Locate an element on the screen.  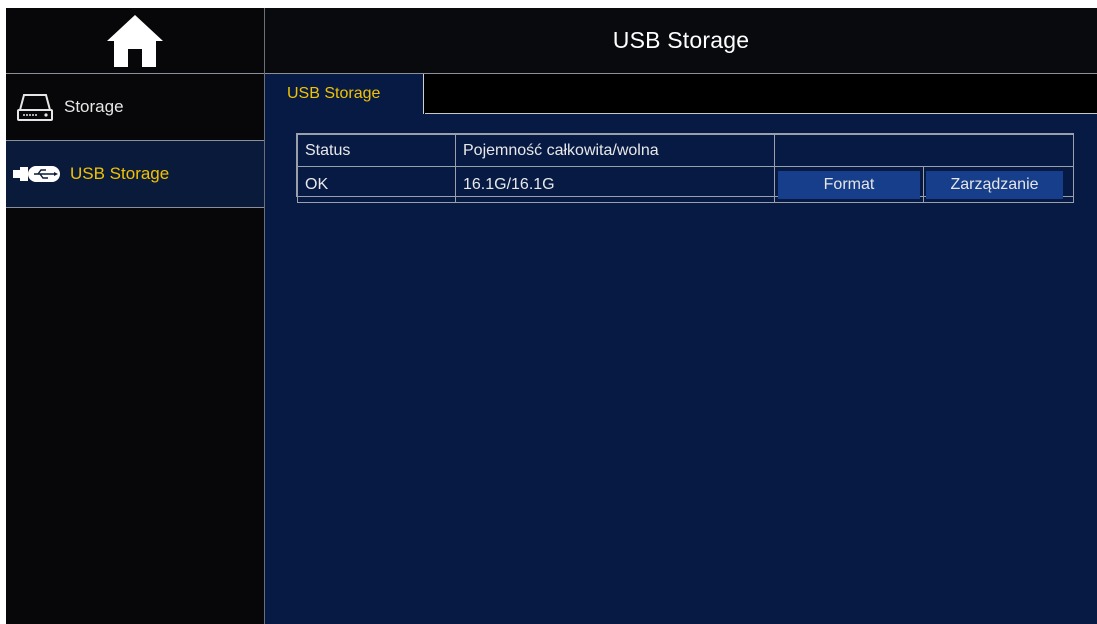
home-icon is located at coordinates (135, 40).